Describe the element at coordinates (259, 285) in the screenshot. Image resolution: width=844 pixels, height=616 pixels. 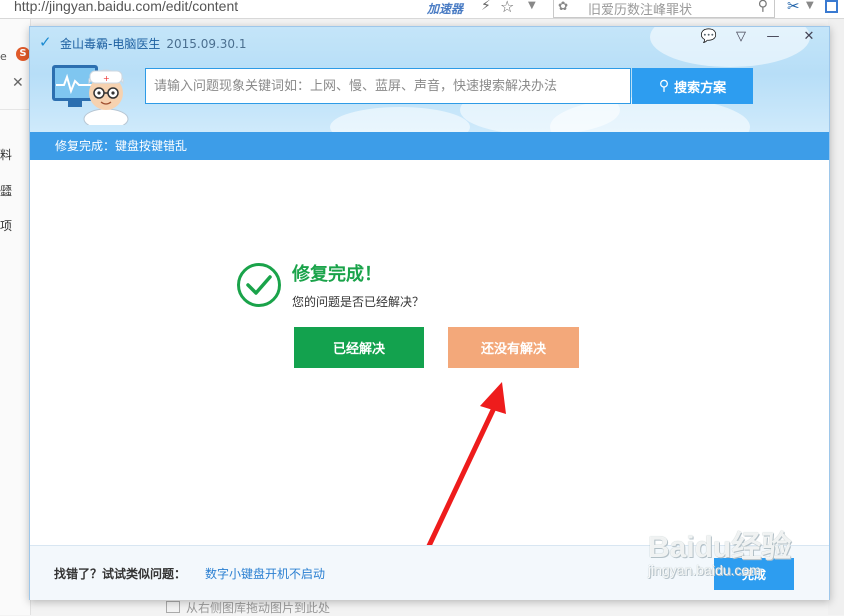
I see `success-check-icon` at that location.